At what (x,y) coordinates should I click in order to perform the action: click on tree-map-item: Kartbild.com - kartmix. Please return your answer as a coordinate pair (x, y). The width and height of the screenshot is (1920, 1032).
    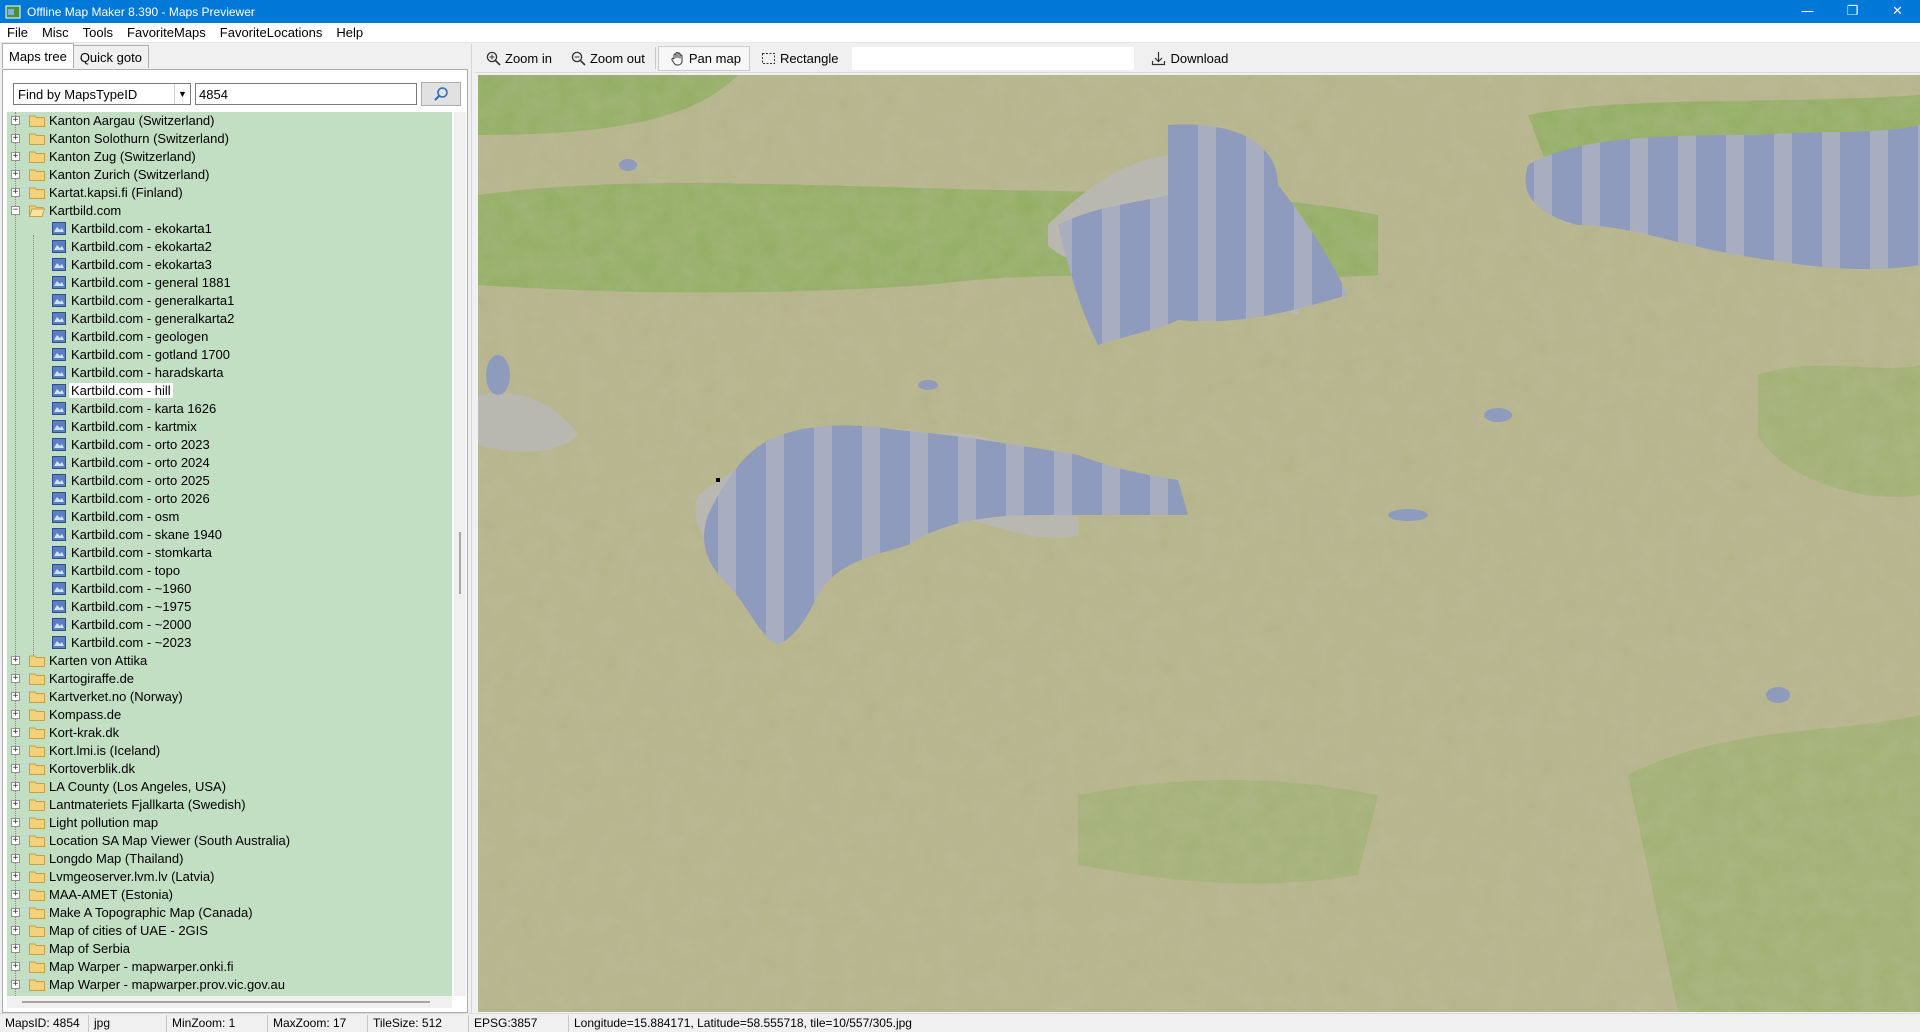
    Looking at the image, I should click on (229, 427).